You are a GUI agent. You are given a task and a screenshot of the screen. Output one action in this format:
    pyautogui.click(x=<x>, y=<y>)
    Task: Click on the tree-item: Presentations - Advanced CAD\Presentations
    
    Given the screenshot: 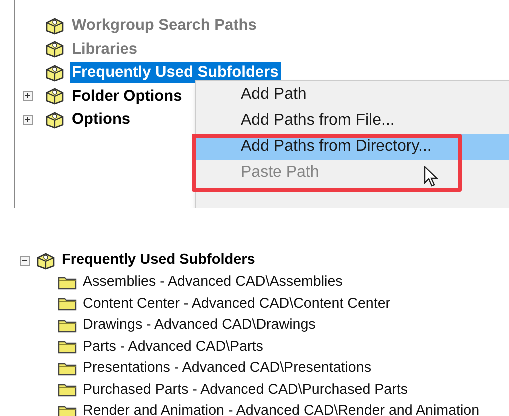 What is the action you would take?
    pyautogui.click(x=227, y=369)
    